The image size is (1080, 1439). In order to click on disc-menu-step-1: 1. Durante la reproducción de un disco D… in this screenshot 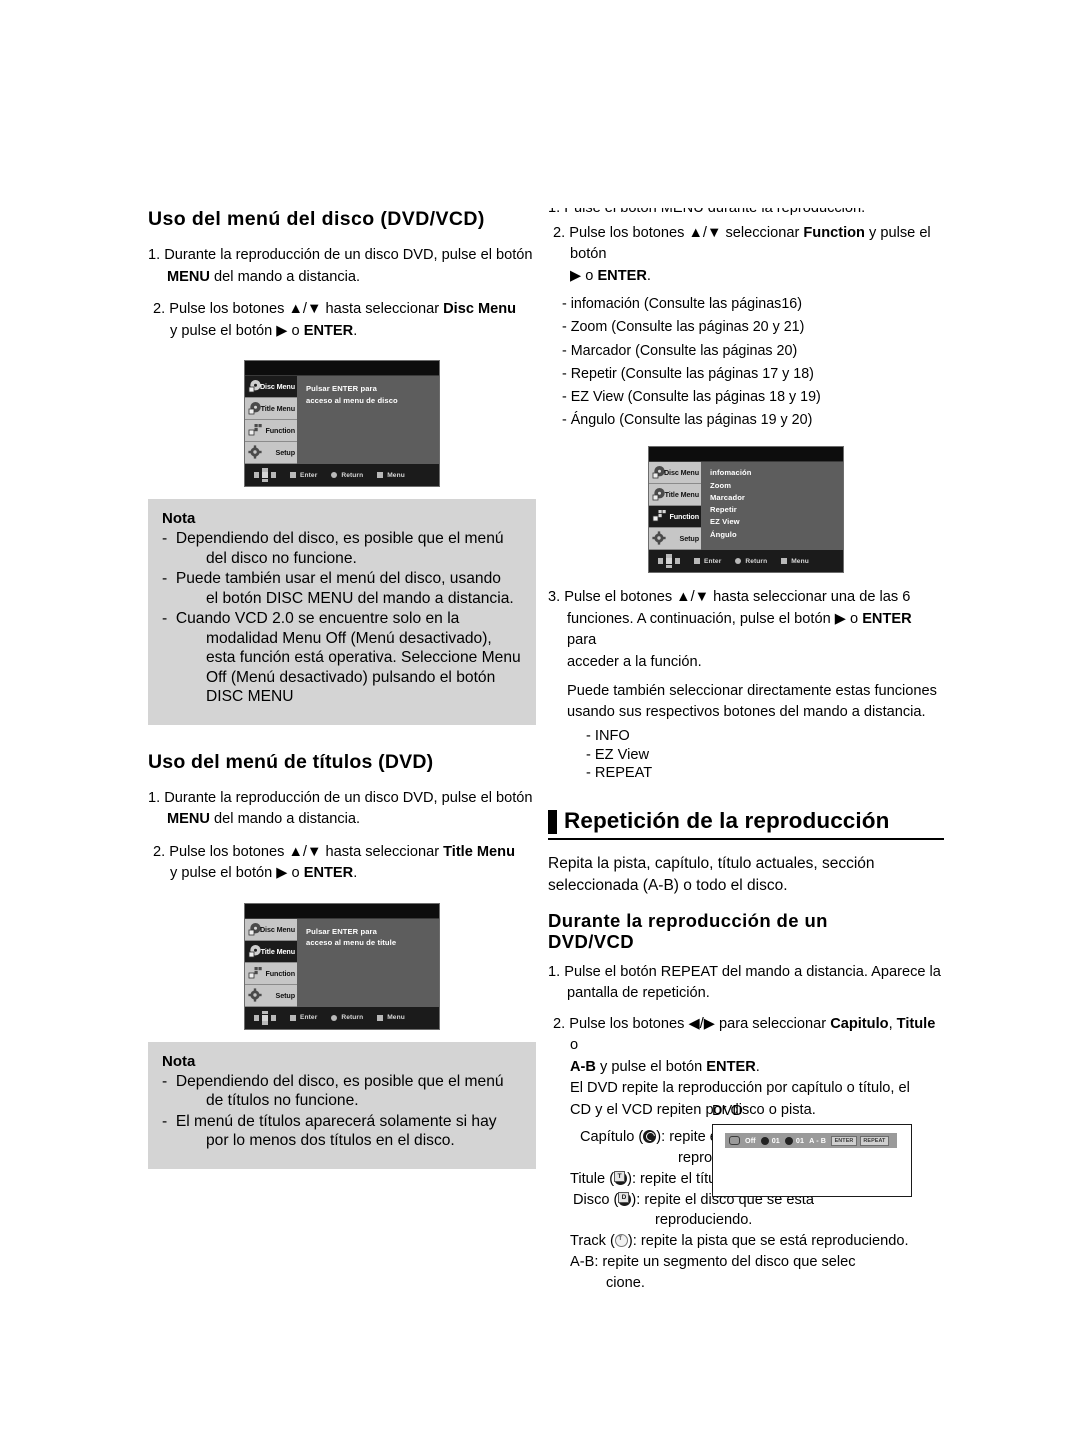, I will do `click(342, 266)`.